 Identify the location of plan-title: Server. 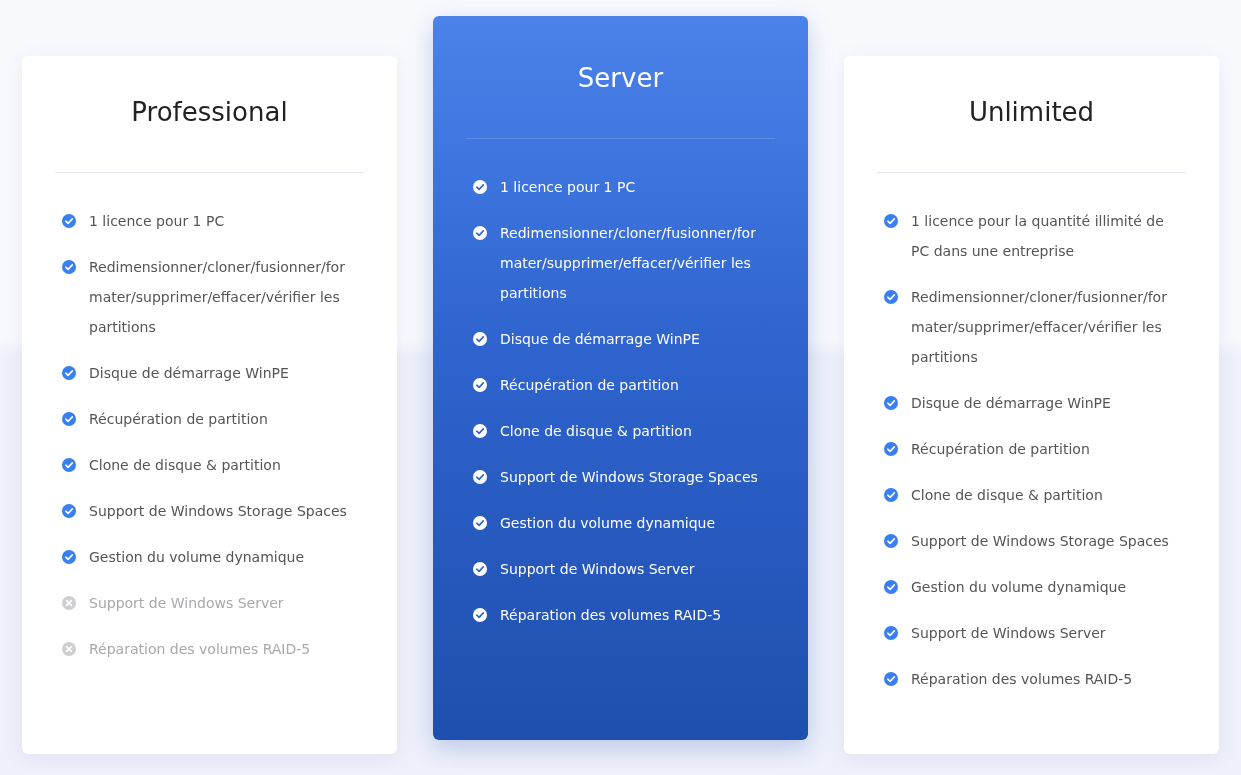
(620, 78).